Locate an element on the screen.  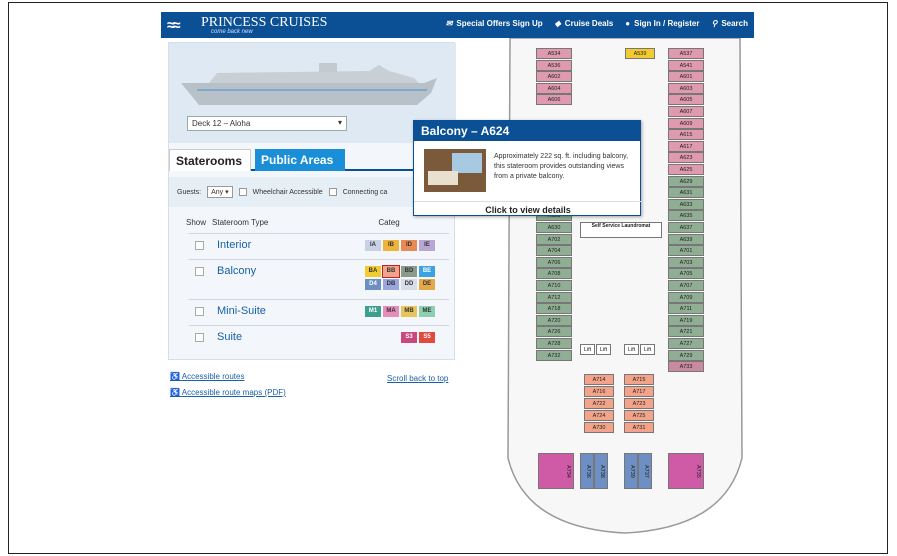
cabin-A730: A730 is located at coordinates (599, 427).